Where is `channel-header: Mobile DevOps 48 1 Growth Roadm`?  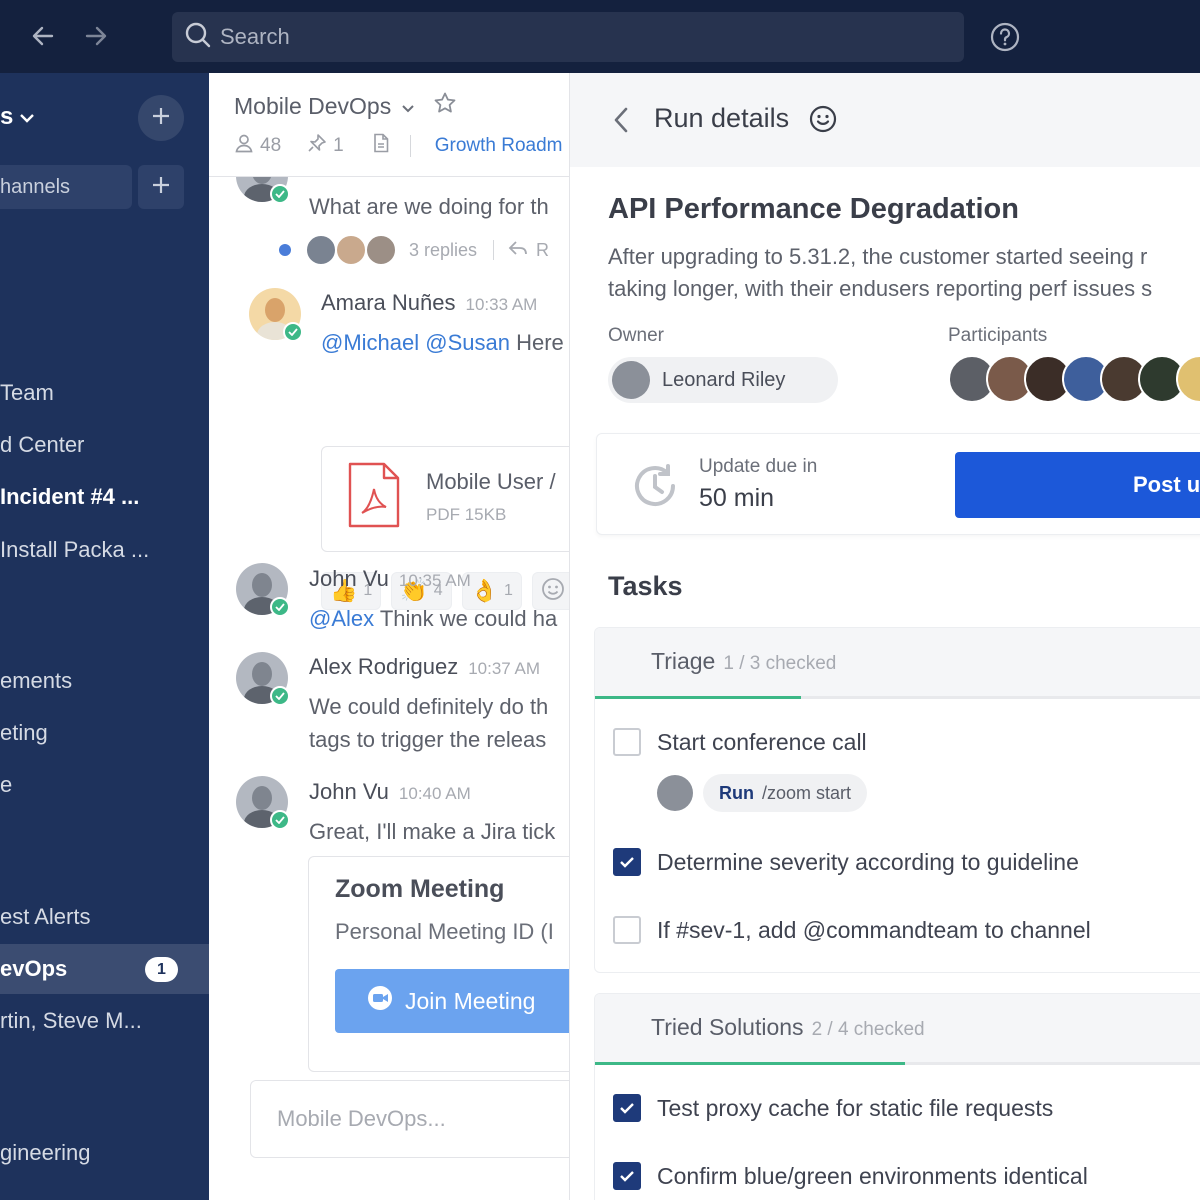
channel-header: Mobile DevOps 48 1 Growth Roadm is located at coordinates (389, 125).